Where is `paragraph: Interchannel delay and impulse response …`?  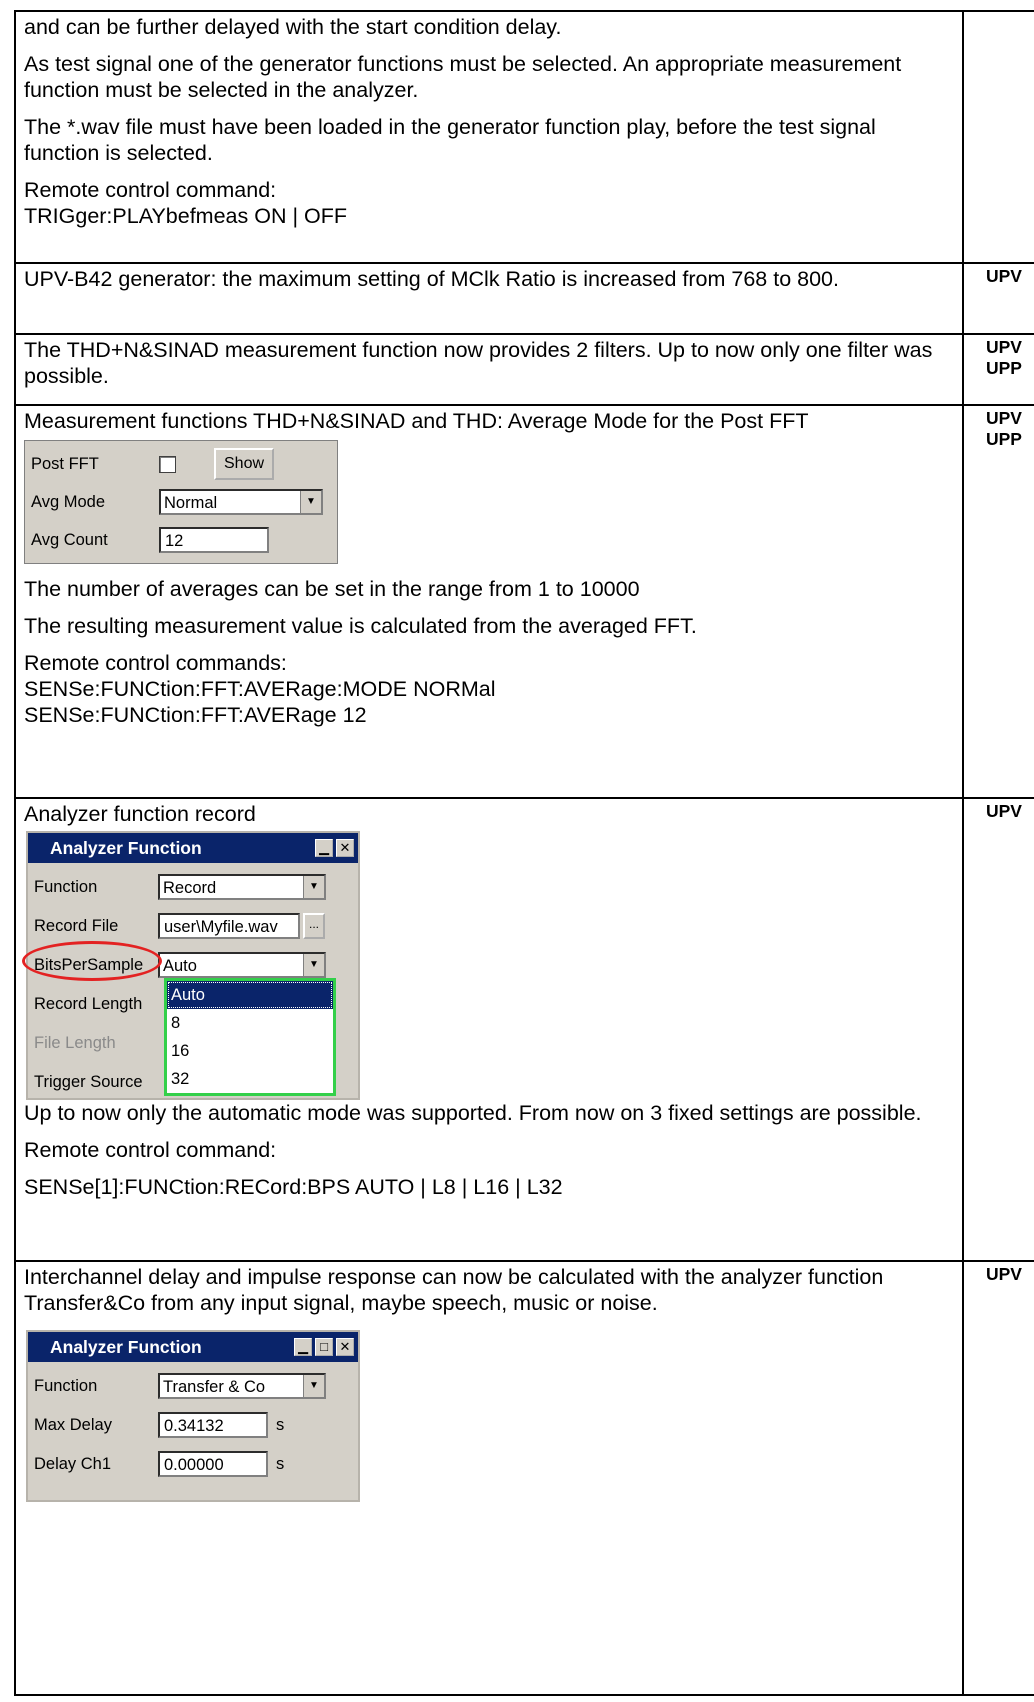
paragraph: Interchannel delay and impulse response … is located at coordinates (454, 1290).